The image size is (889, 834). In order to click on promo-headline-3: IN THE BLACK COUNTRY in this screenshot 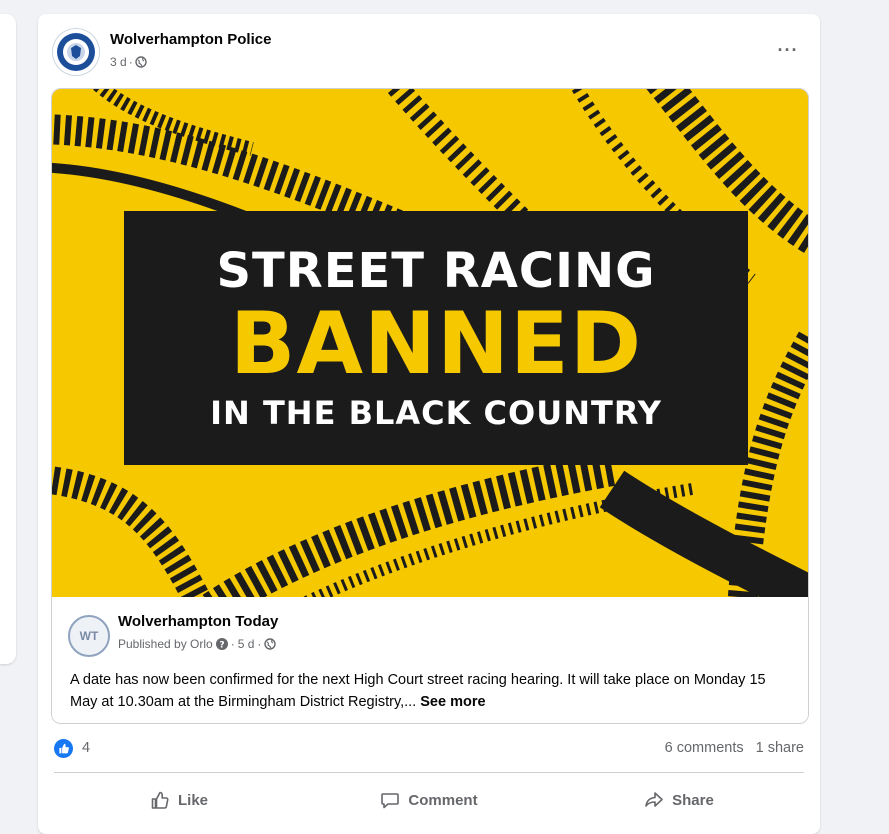, I will do `click(436, 413)`.